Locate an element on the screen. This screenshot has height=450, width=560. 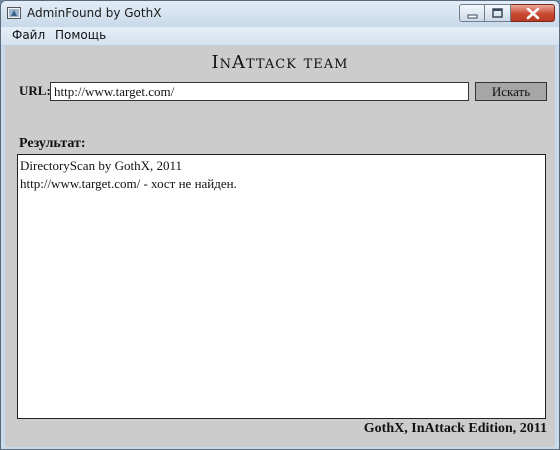
menu-bar: Файл Помощь is located at coordinates (280, 36).